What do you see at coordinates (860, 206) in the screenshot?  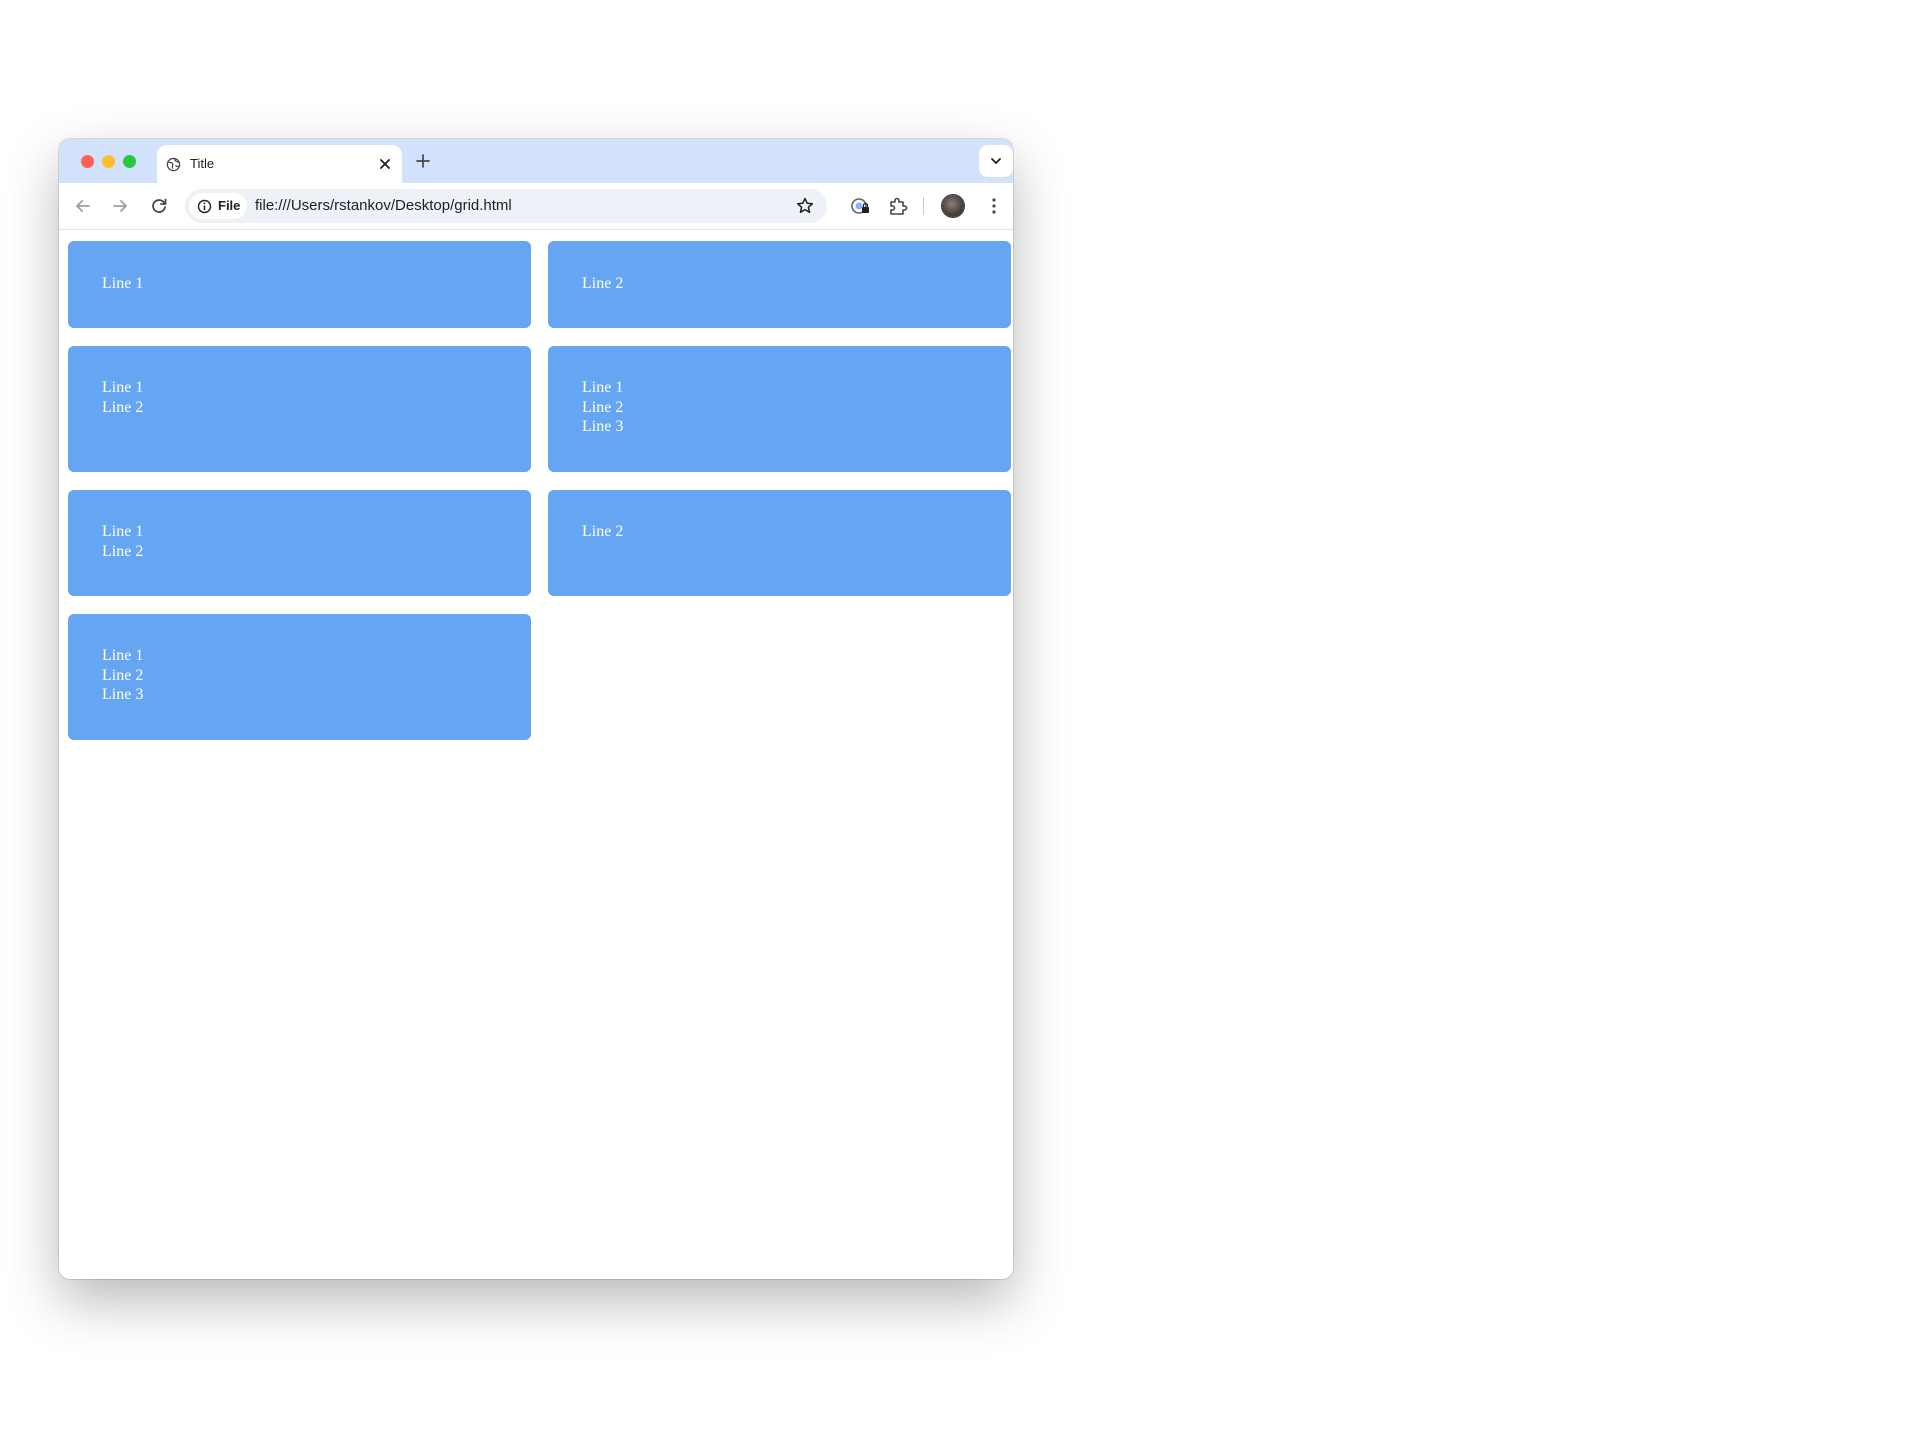 I see `password-manager-icon` at bounding box center [860, 206].